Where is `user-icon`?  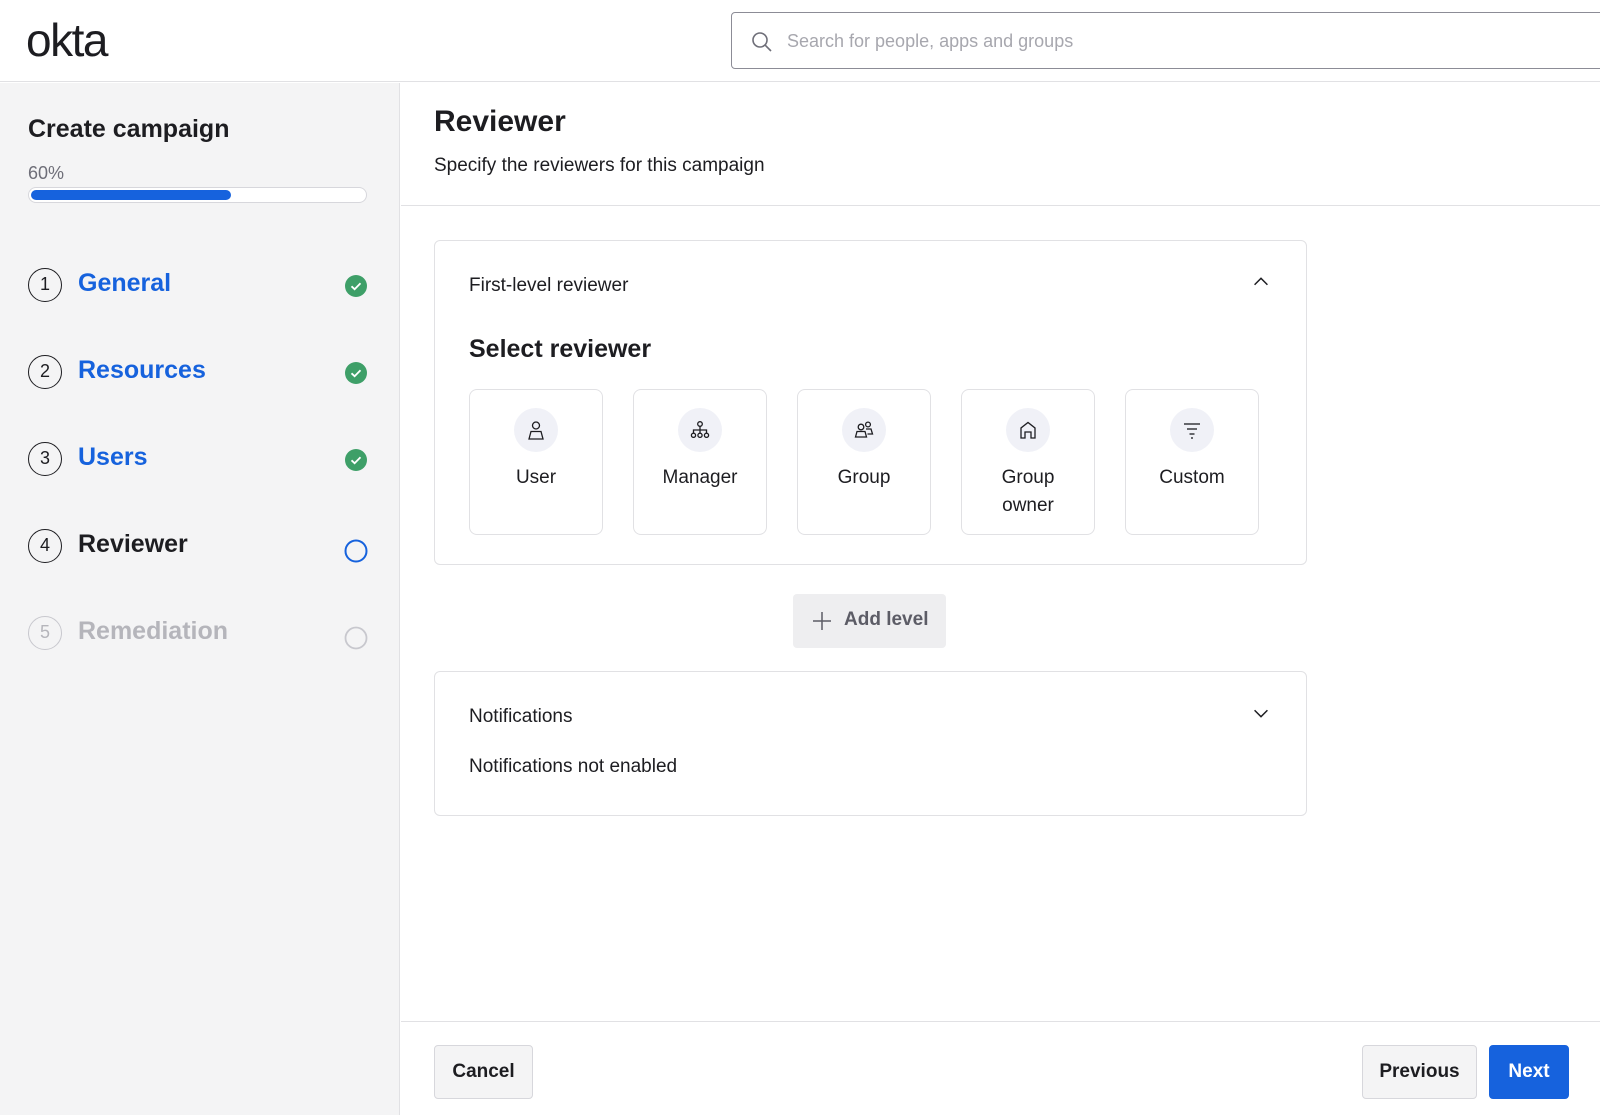
user-icon is located at coordinates (536, 430).